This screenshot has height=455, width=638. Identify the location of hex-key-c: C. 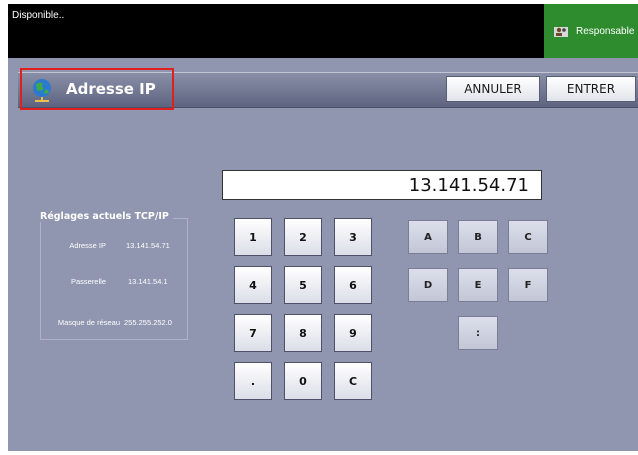
(528, 237).